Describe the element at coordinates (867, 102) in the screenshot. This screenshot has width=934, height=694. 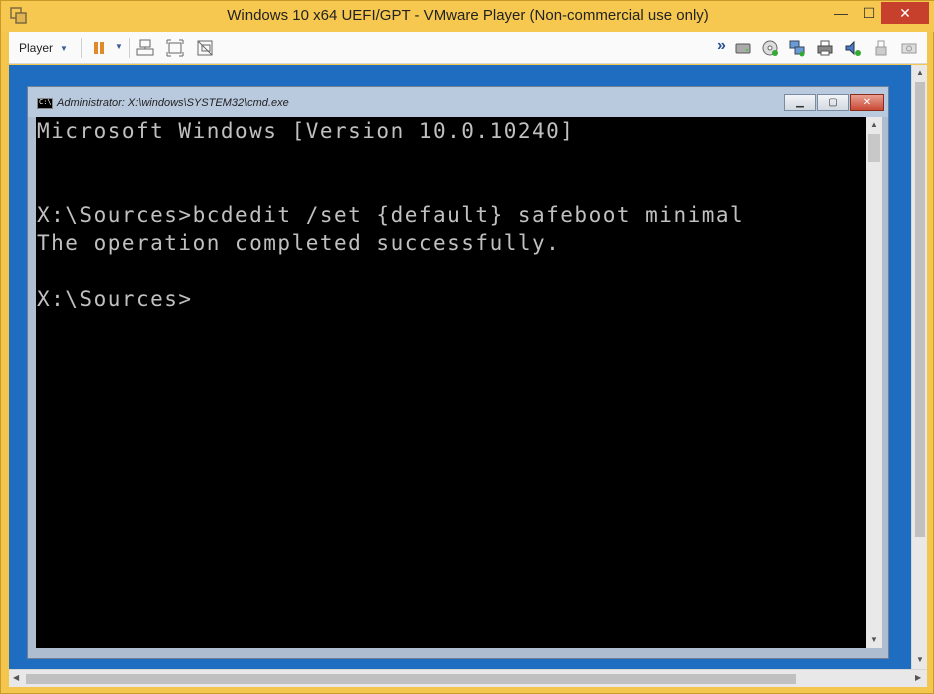
I see `cmd-close-button: ✕` at that location.